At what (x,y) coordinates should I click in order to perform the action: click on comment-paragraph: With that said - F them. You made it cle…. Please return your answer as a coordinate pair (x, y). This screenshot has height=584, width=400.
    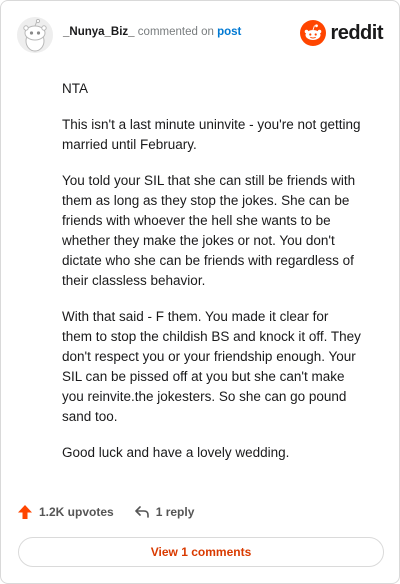
    Looking at the image, I should click on (211, 366).